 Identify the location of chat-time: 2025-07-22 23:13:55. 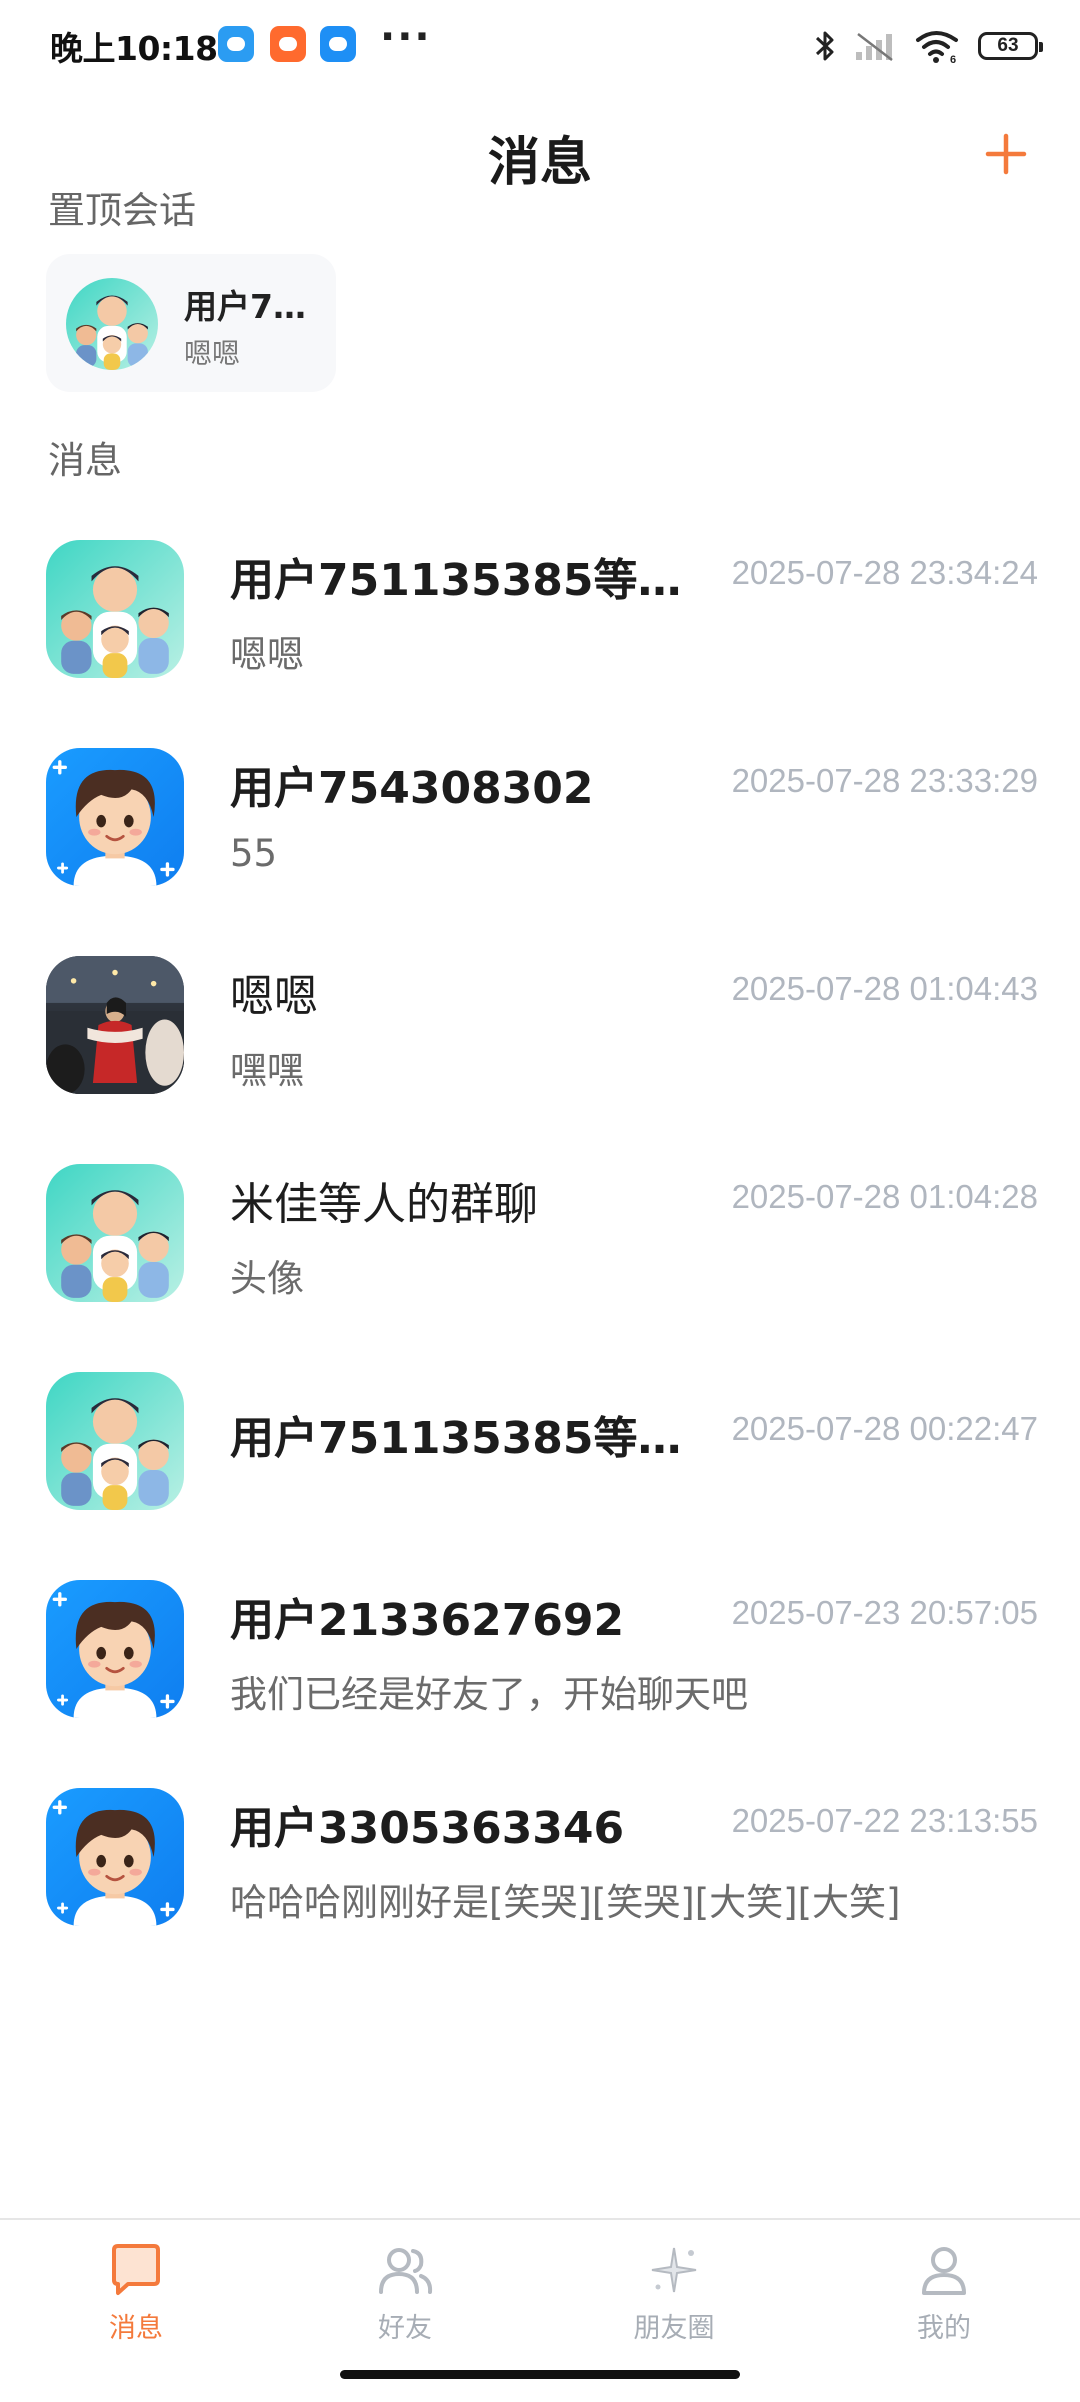
(884, 1820).